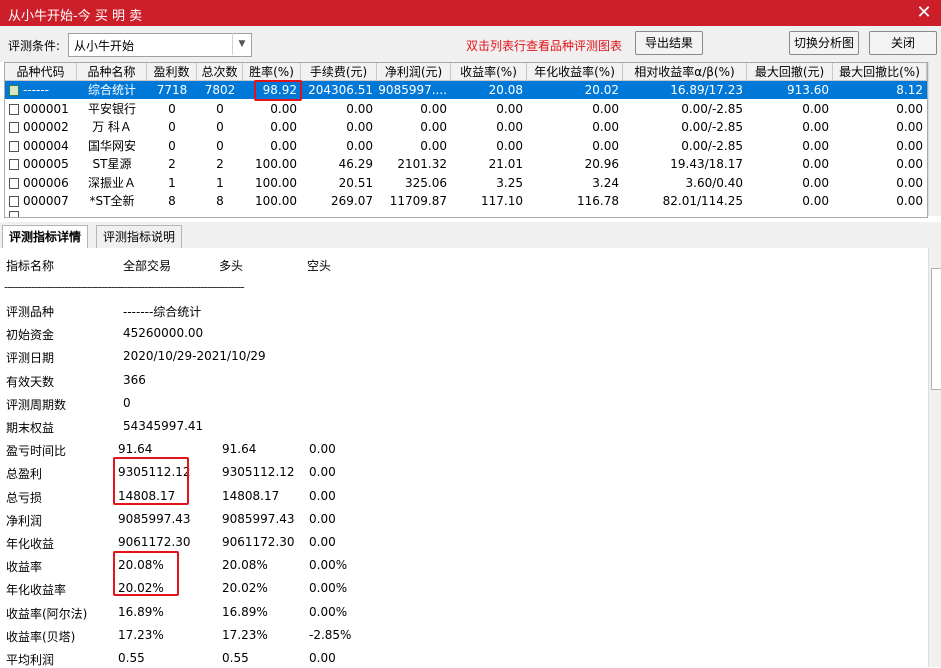 This screenshot has width=941, height=668. What do you see at coordinates (24, 520) in the screenshot?
I see `detail-metric-name: 净利润` at bounding box center [24, 520].